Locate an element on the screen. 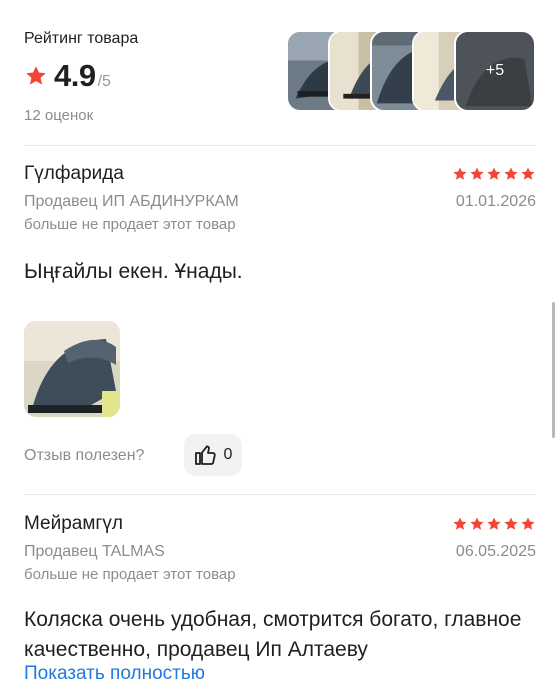 The image size is (560, 700). review-text: Ыңғайлы екен. Ұнады. is located at coordinates (133, 271).